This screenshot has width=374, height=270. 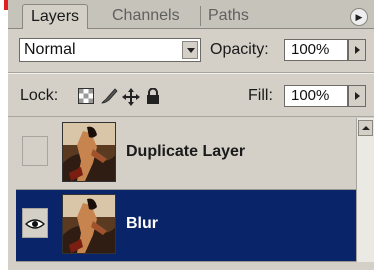 What do you see at coordinates (191, 14) in the screenshot?
I see `tab-bar: Layers Channels Paths ▶` at bounding box center [191, 14].